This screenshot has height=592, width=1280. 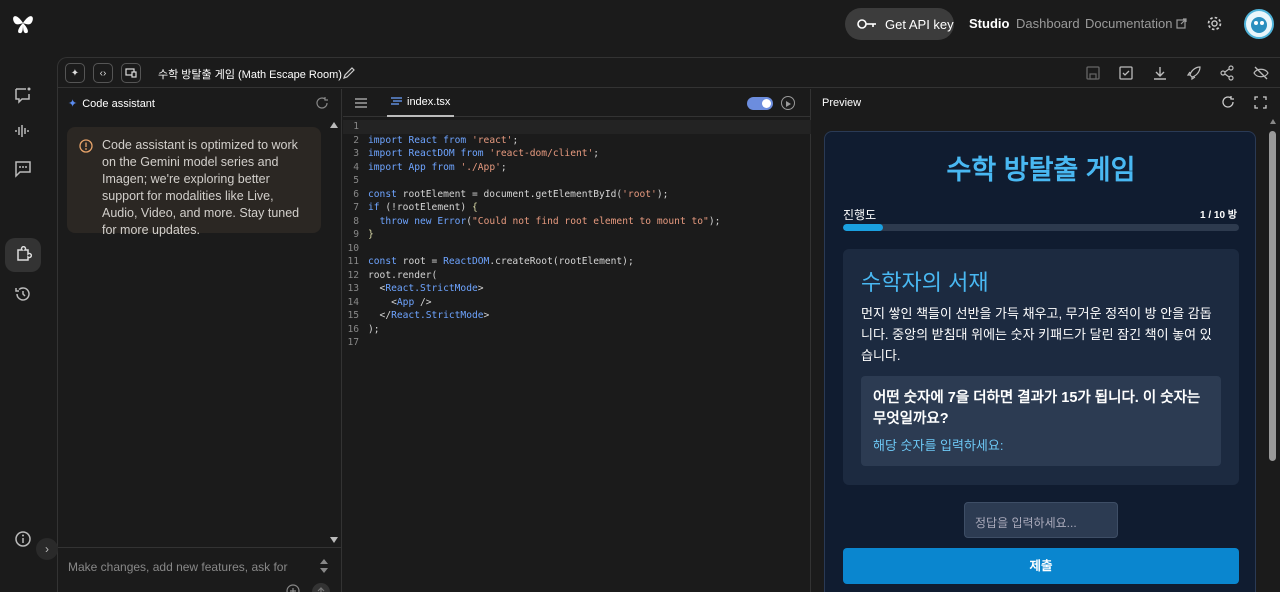 What do you see at coordinates (23, 95) in the screenshot?
I see `chat-prompt-icon` at bounding box center [23, 95].